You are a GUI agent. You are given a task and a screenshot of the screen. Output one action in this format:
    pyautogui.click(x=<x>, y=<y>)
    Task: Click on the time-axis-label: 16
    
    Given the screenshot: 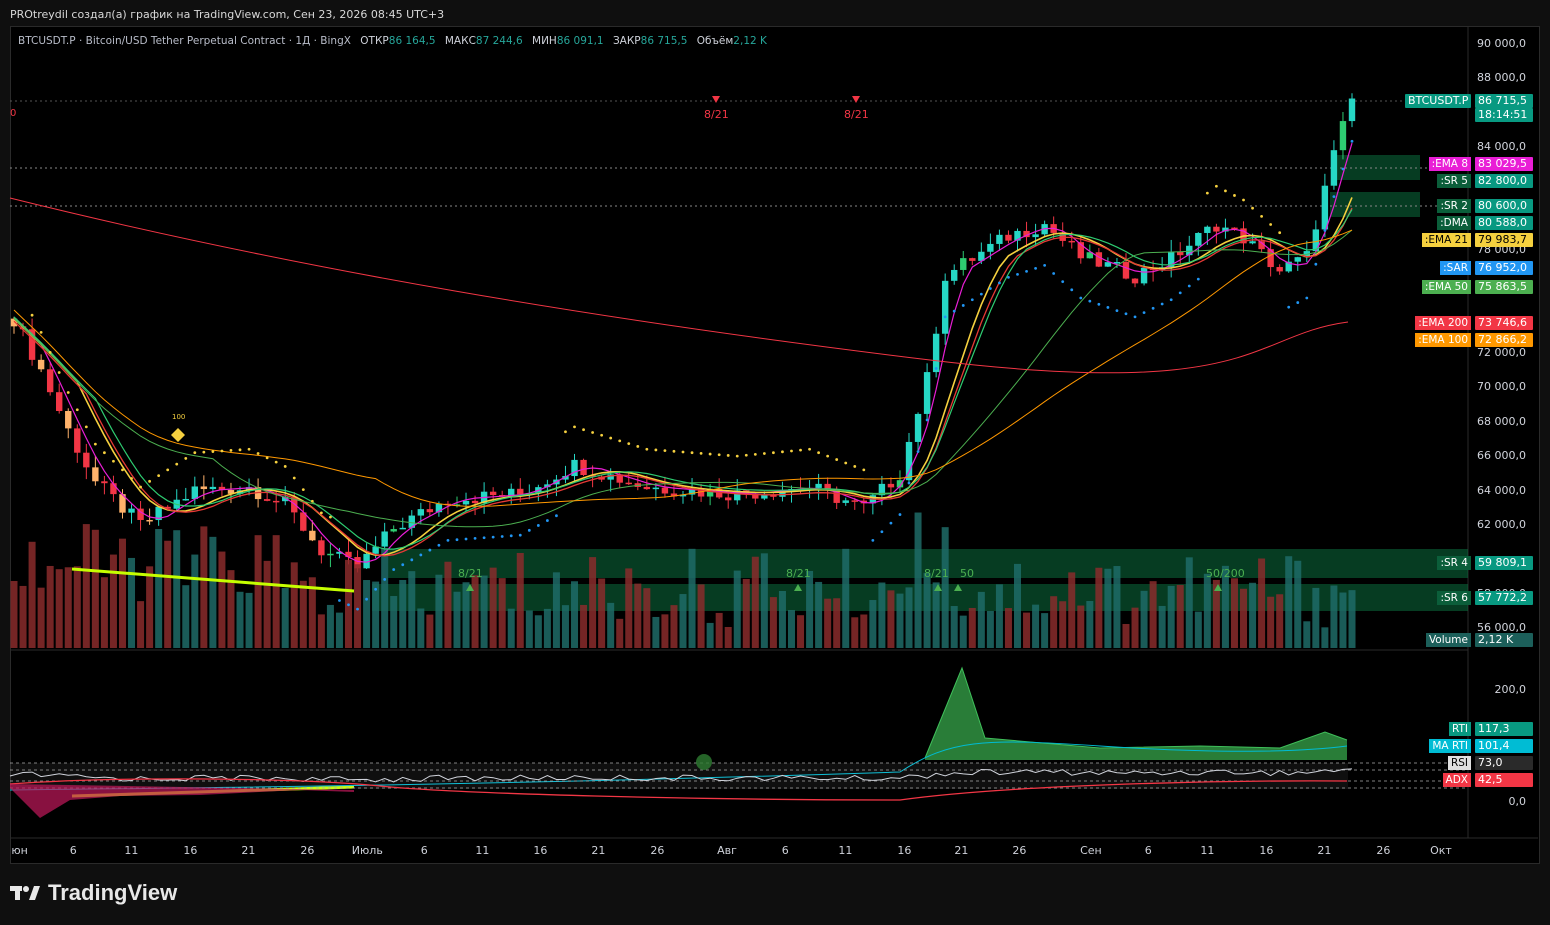 What is the action you would take?
    pyautogui.click(x=1266, y=850)
    